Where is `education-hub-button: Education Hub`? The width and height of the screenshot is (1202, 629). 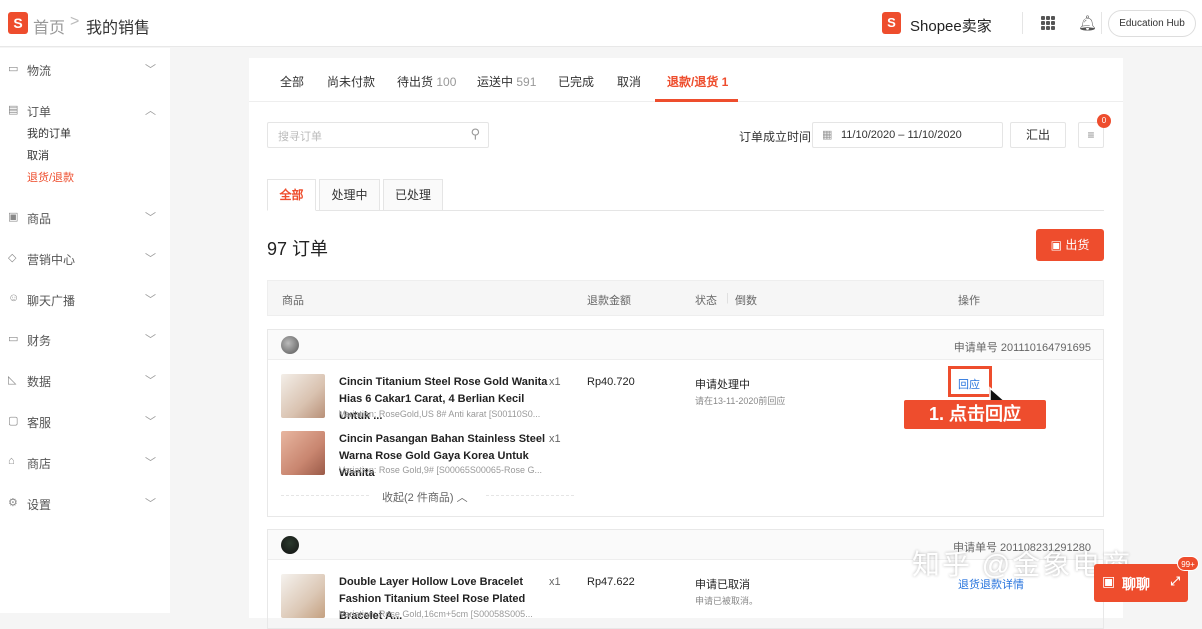
education-hub-button: Education Hub is located at coordinates (1152, 23).